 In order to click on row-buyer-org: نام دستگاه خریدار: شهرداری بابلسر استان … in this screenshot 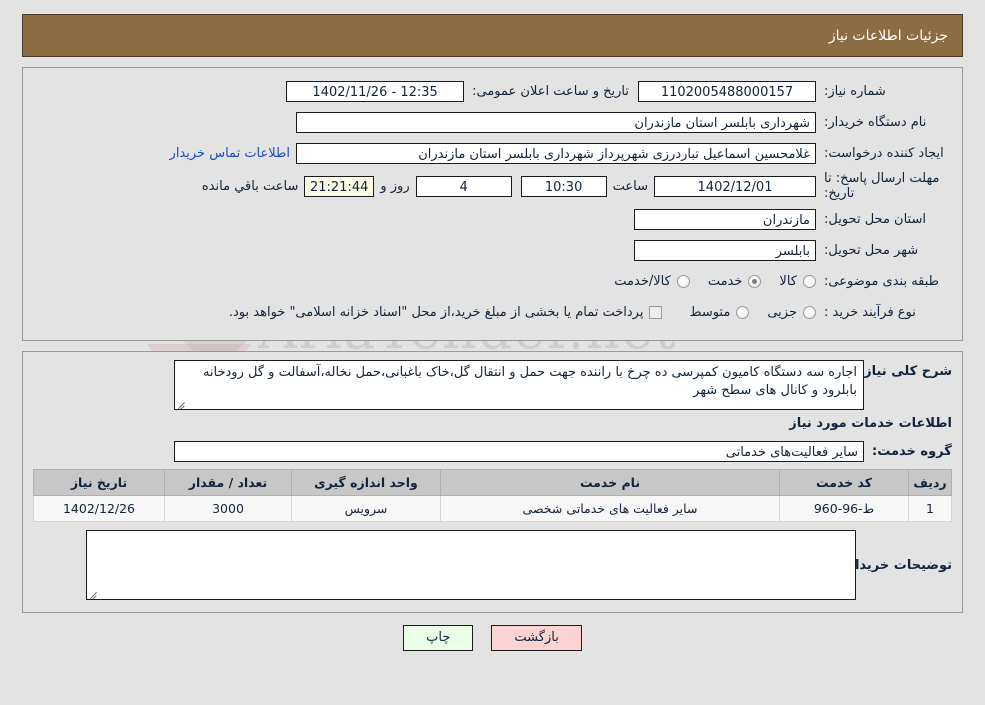, I will do `click(492, 122)`.